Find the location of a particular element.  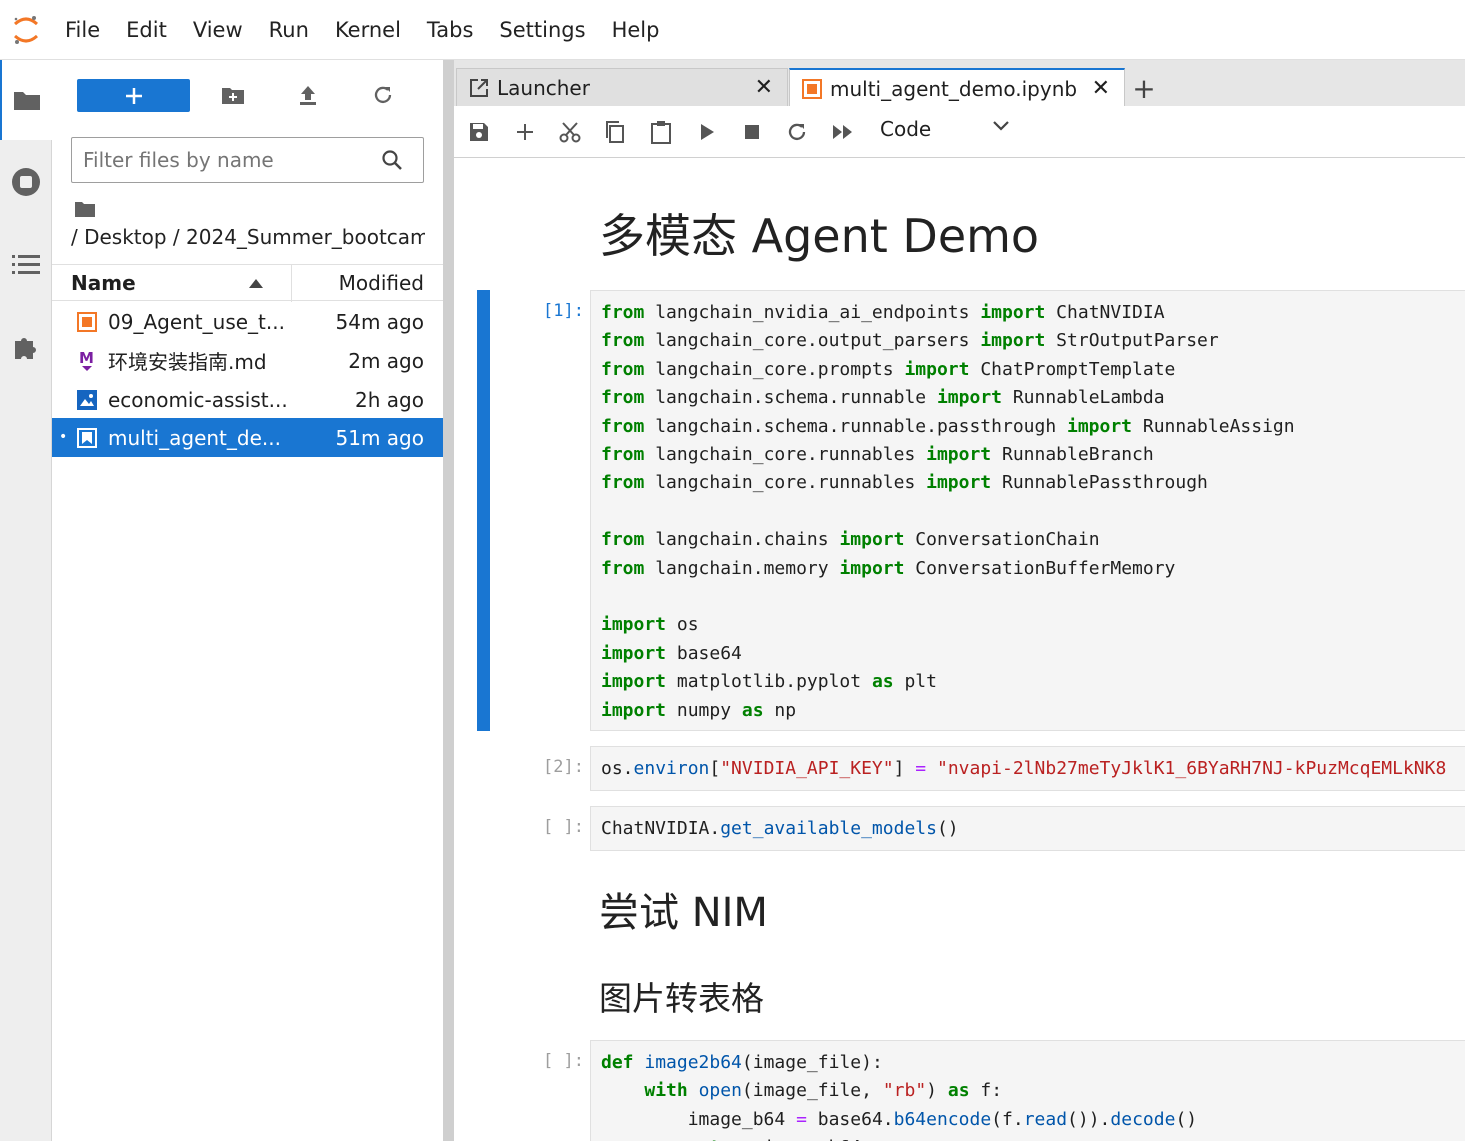

restart-button is located at coordinates (797, 132).